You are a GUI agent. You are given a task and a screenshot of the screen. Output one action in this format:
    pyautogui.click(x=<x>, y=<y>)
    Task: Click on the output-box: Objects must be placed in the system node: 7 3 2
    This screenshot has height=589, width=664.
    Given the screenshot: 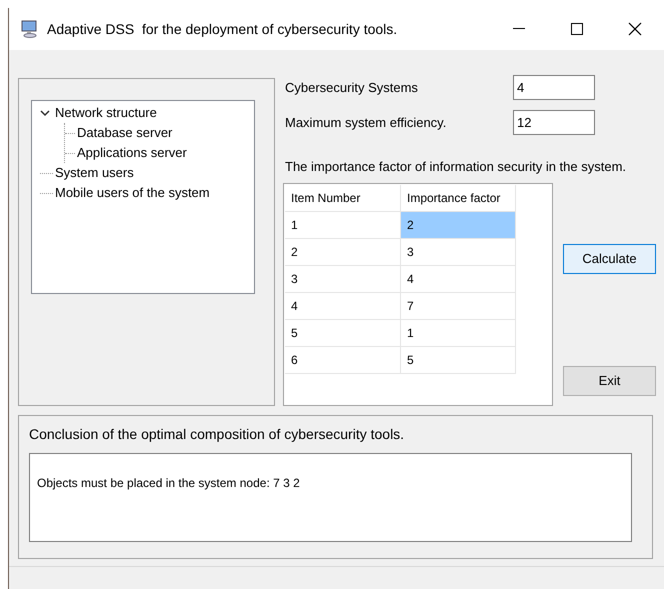 What is the action you would take?
    pyautogui.click(x=330, y=497)
    